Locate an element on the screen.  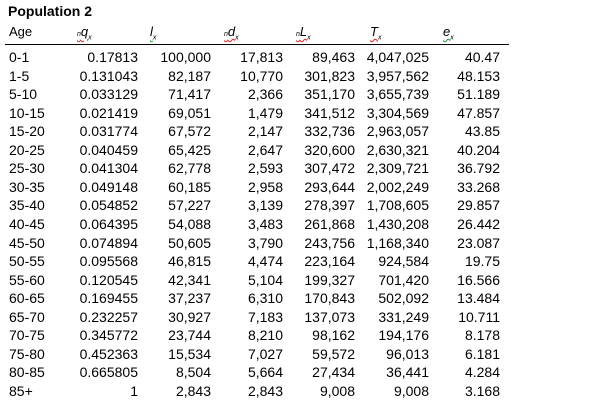
cell-Lx: 332,736 is located at coordinates (329, 131).